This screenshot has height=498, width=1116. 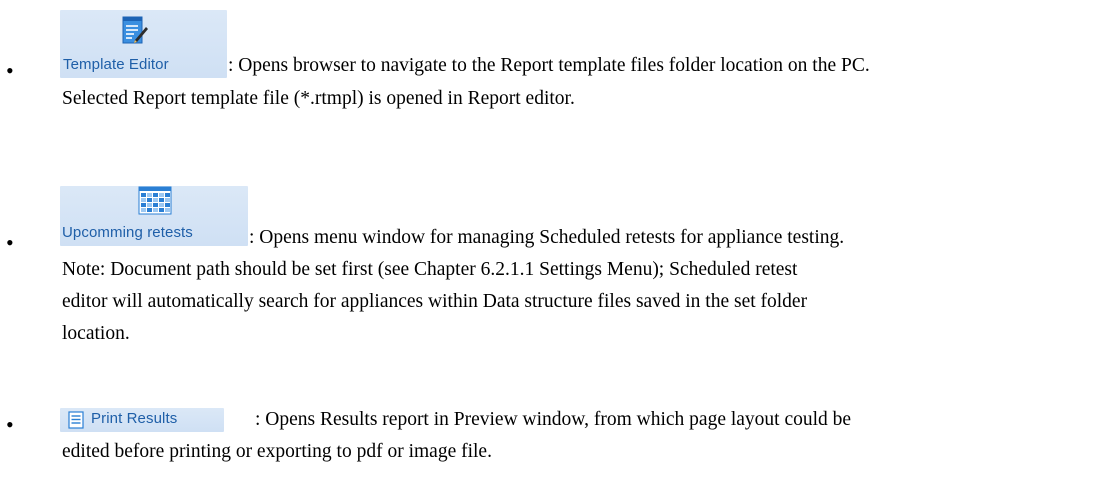 What do you see at coordinates (135, 30) in the screenshot?
I see `template-editor-icon` at bounding box center [135, 30].